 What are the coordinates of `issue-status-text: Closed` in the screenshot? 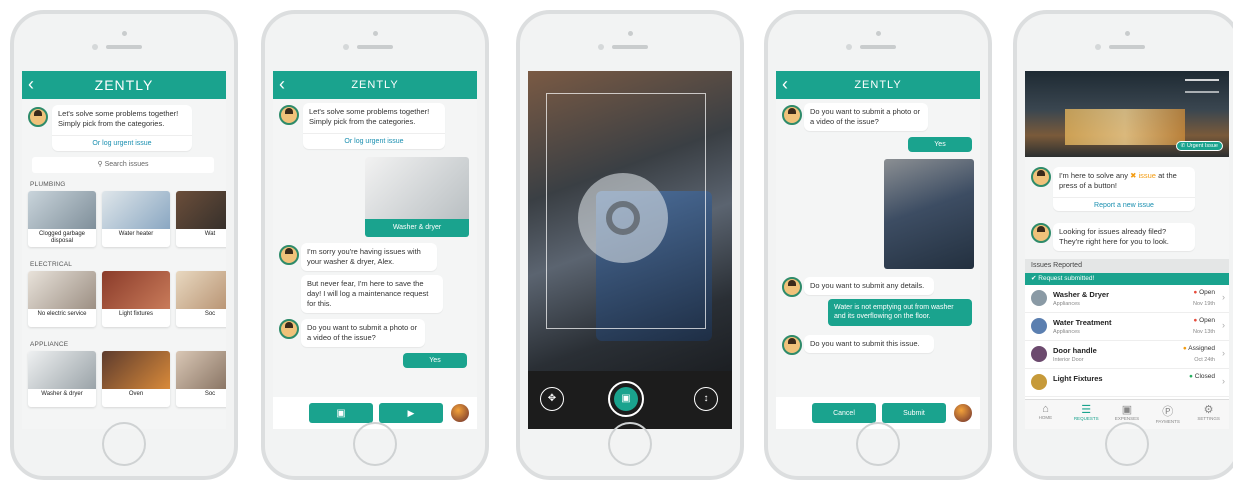 It's located at (1204, 376).